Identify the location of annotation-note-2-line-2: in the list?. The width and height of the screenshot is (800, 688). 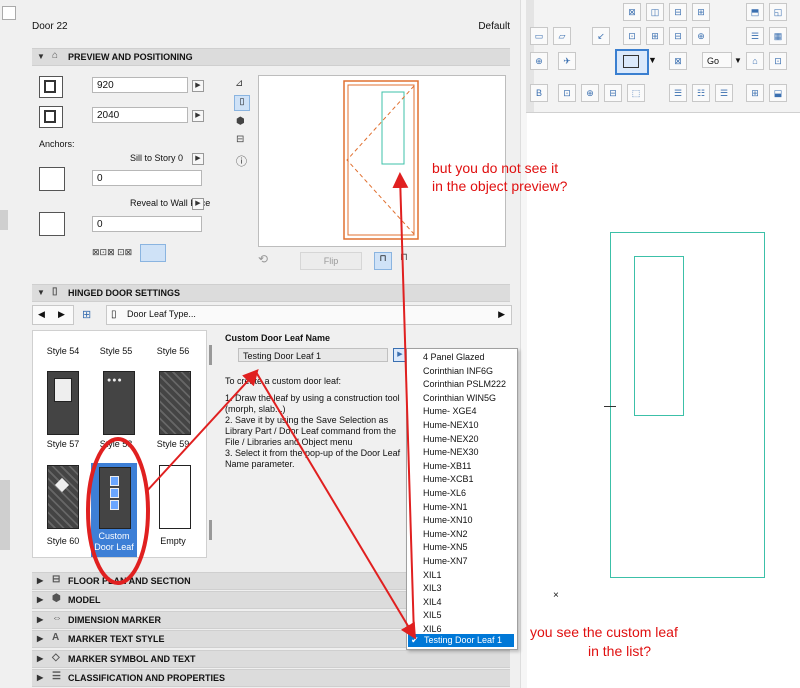
(620, 651).